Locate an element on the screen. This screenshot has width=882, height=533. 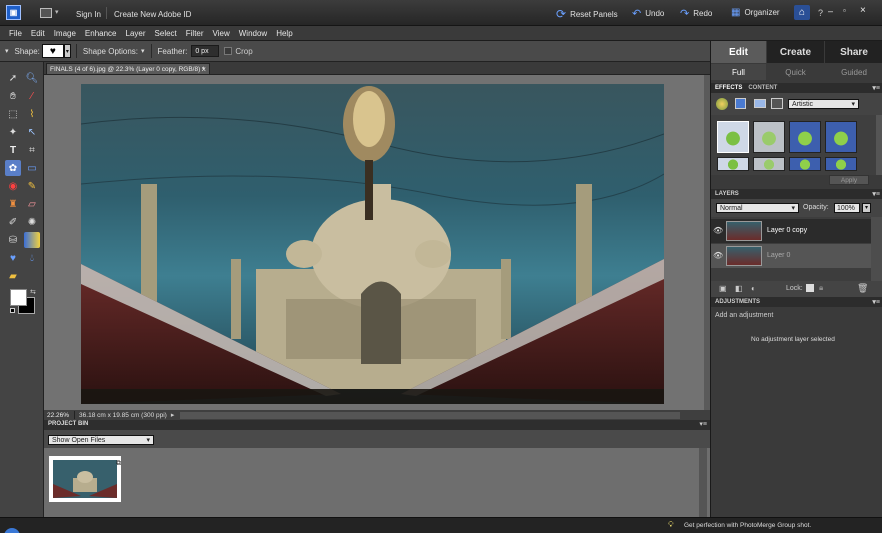
type-tool-icon: T is located at coordinates (13, 150).